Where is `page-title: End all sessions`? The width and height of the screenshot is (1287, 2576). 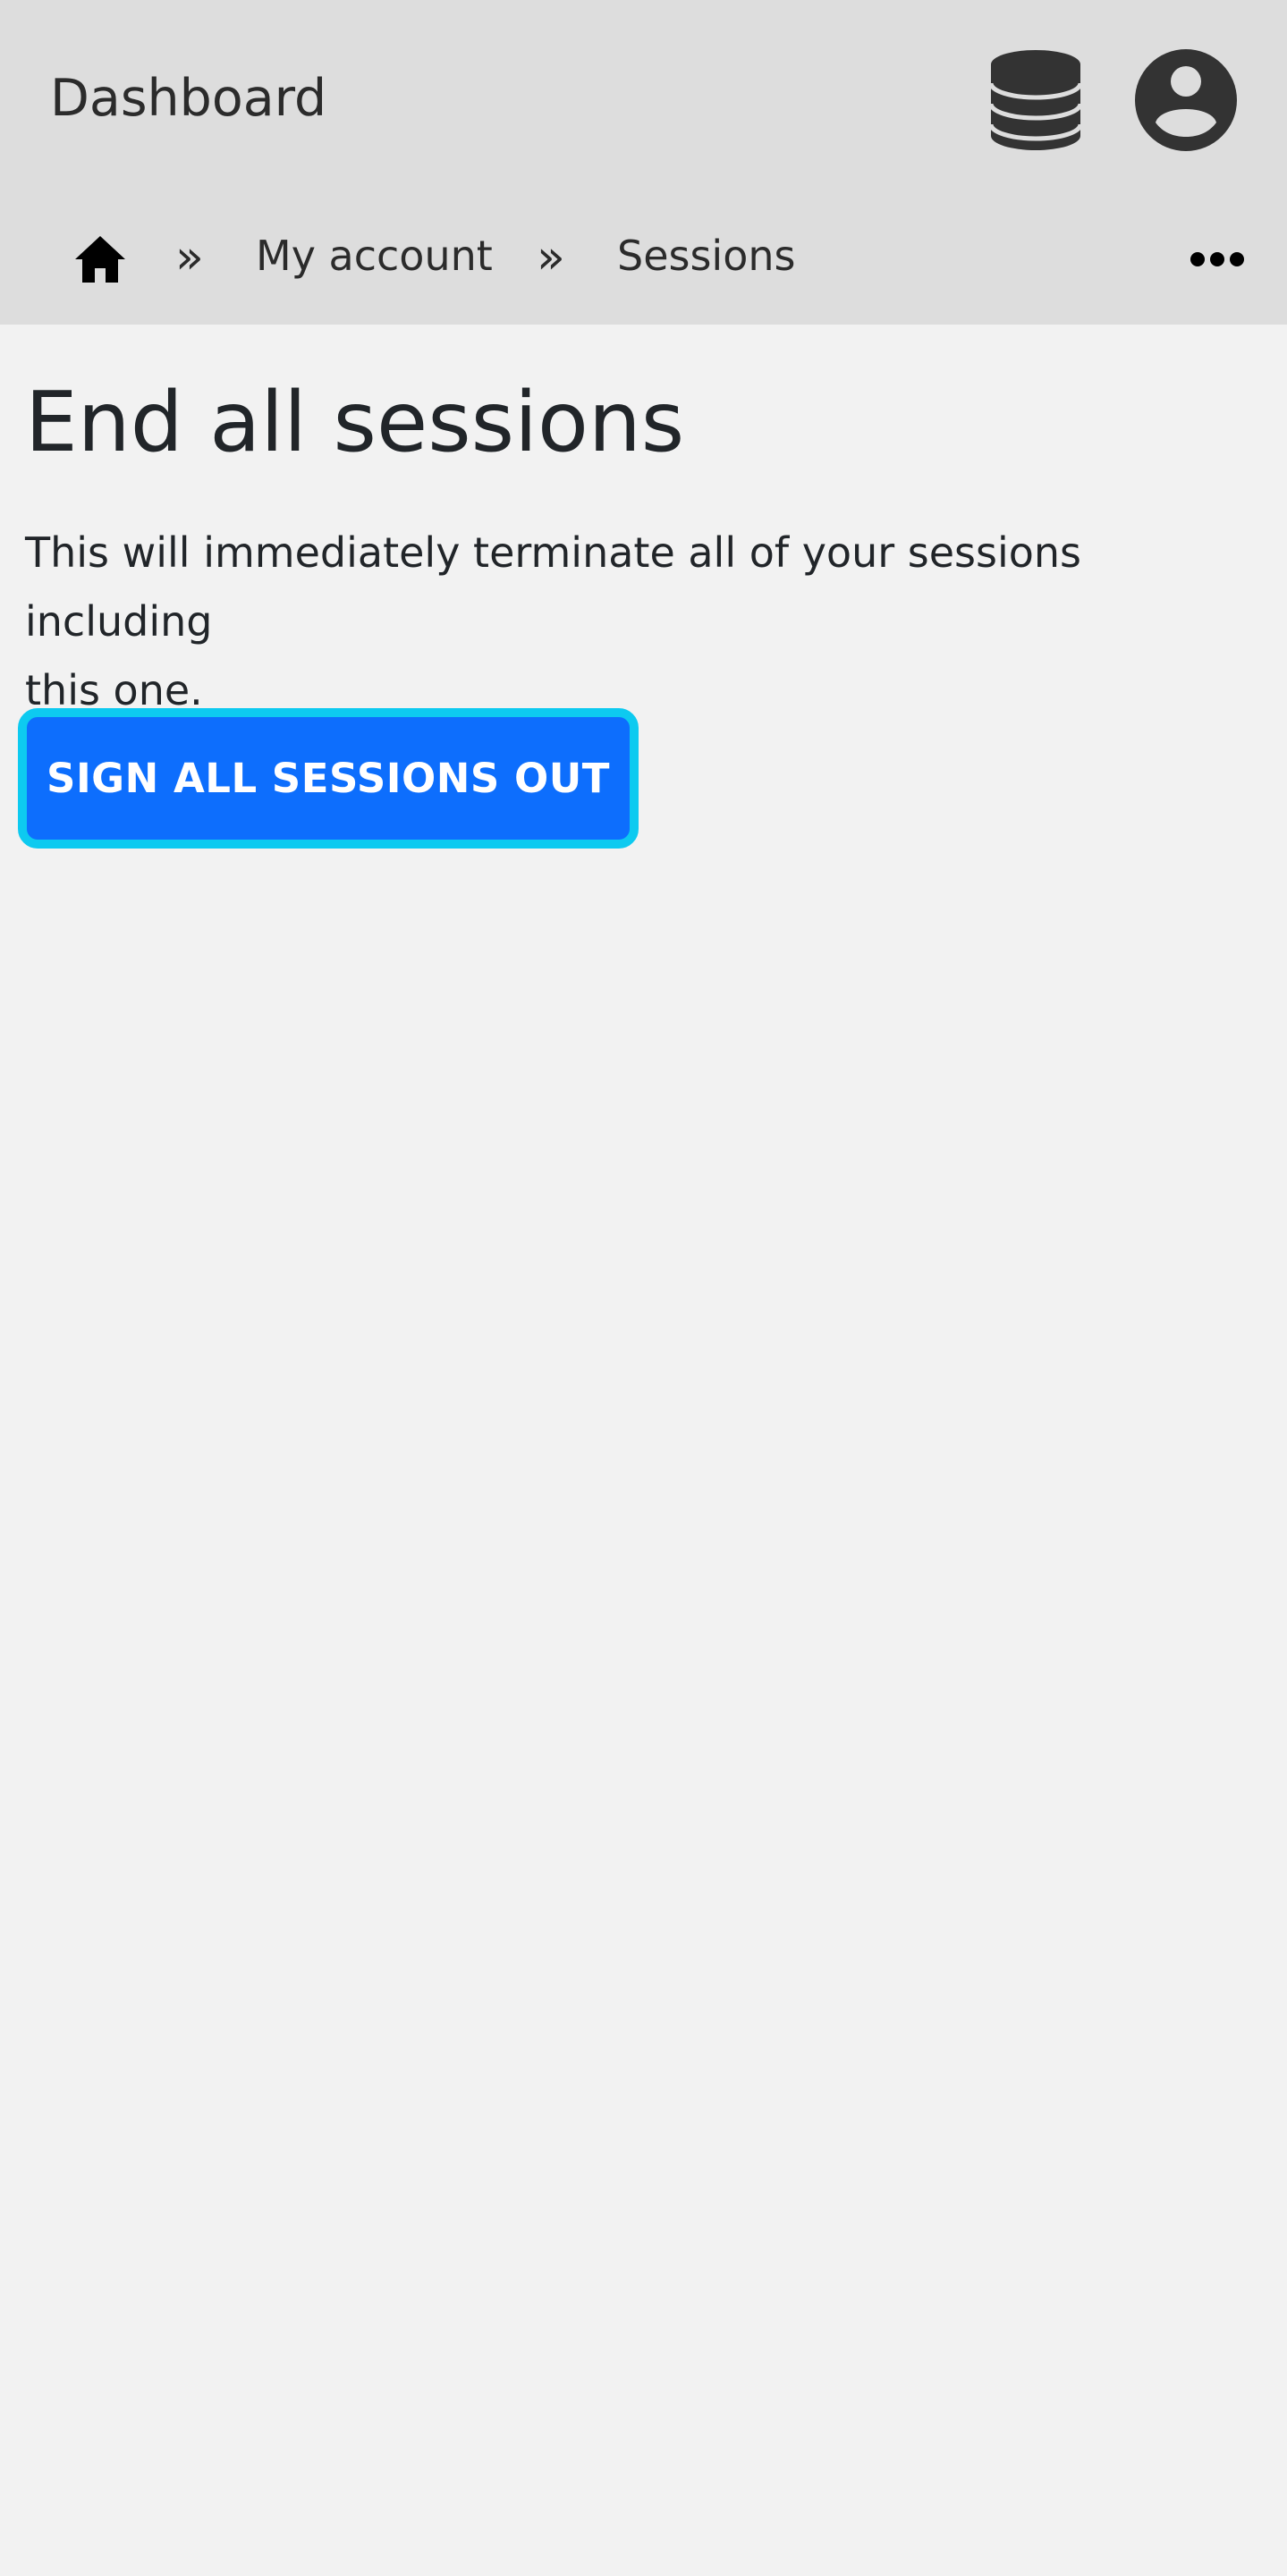 page-title: End all sessions is located at coordinates (355, 422).